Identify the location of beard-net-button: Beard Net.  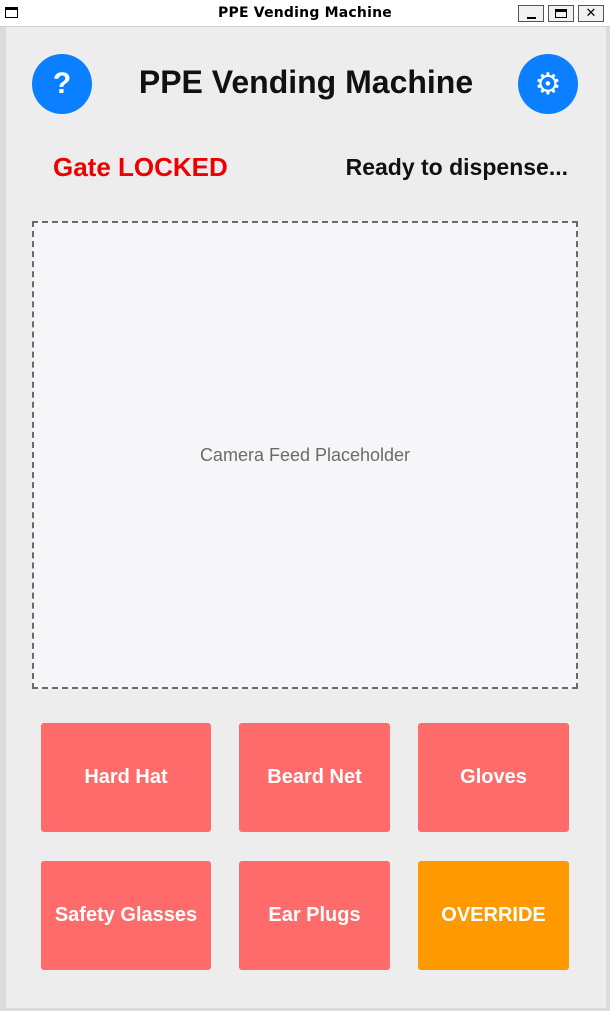
(314, 777).